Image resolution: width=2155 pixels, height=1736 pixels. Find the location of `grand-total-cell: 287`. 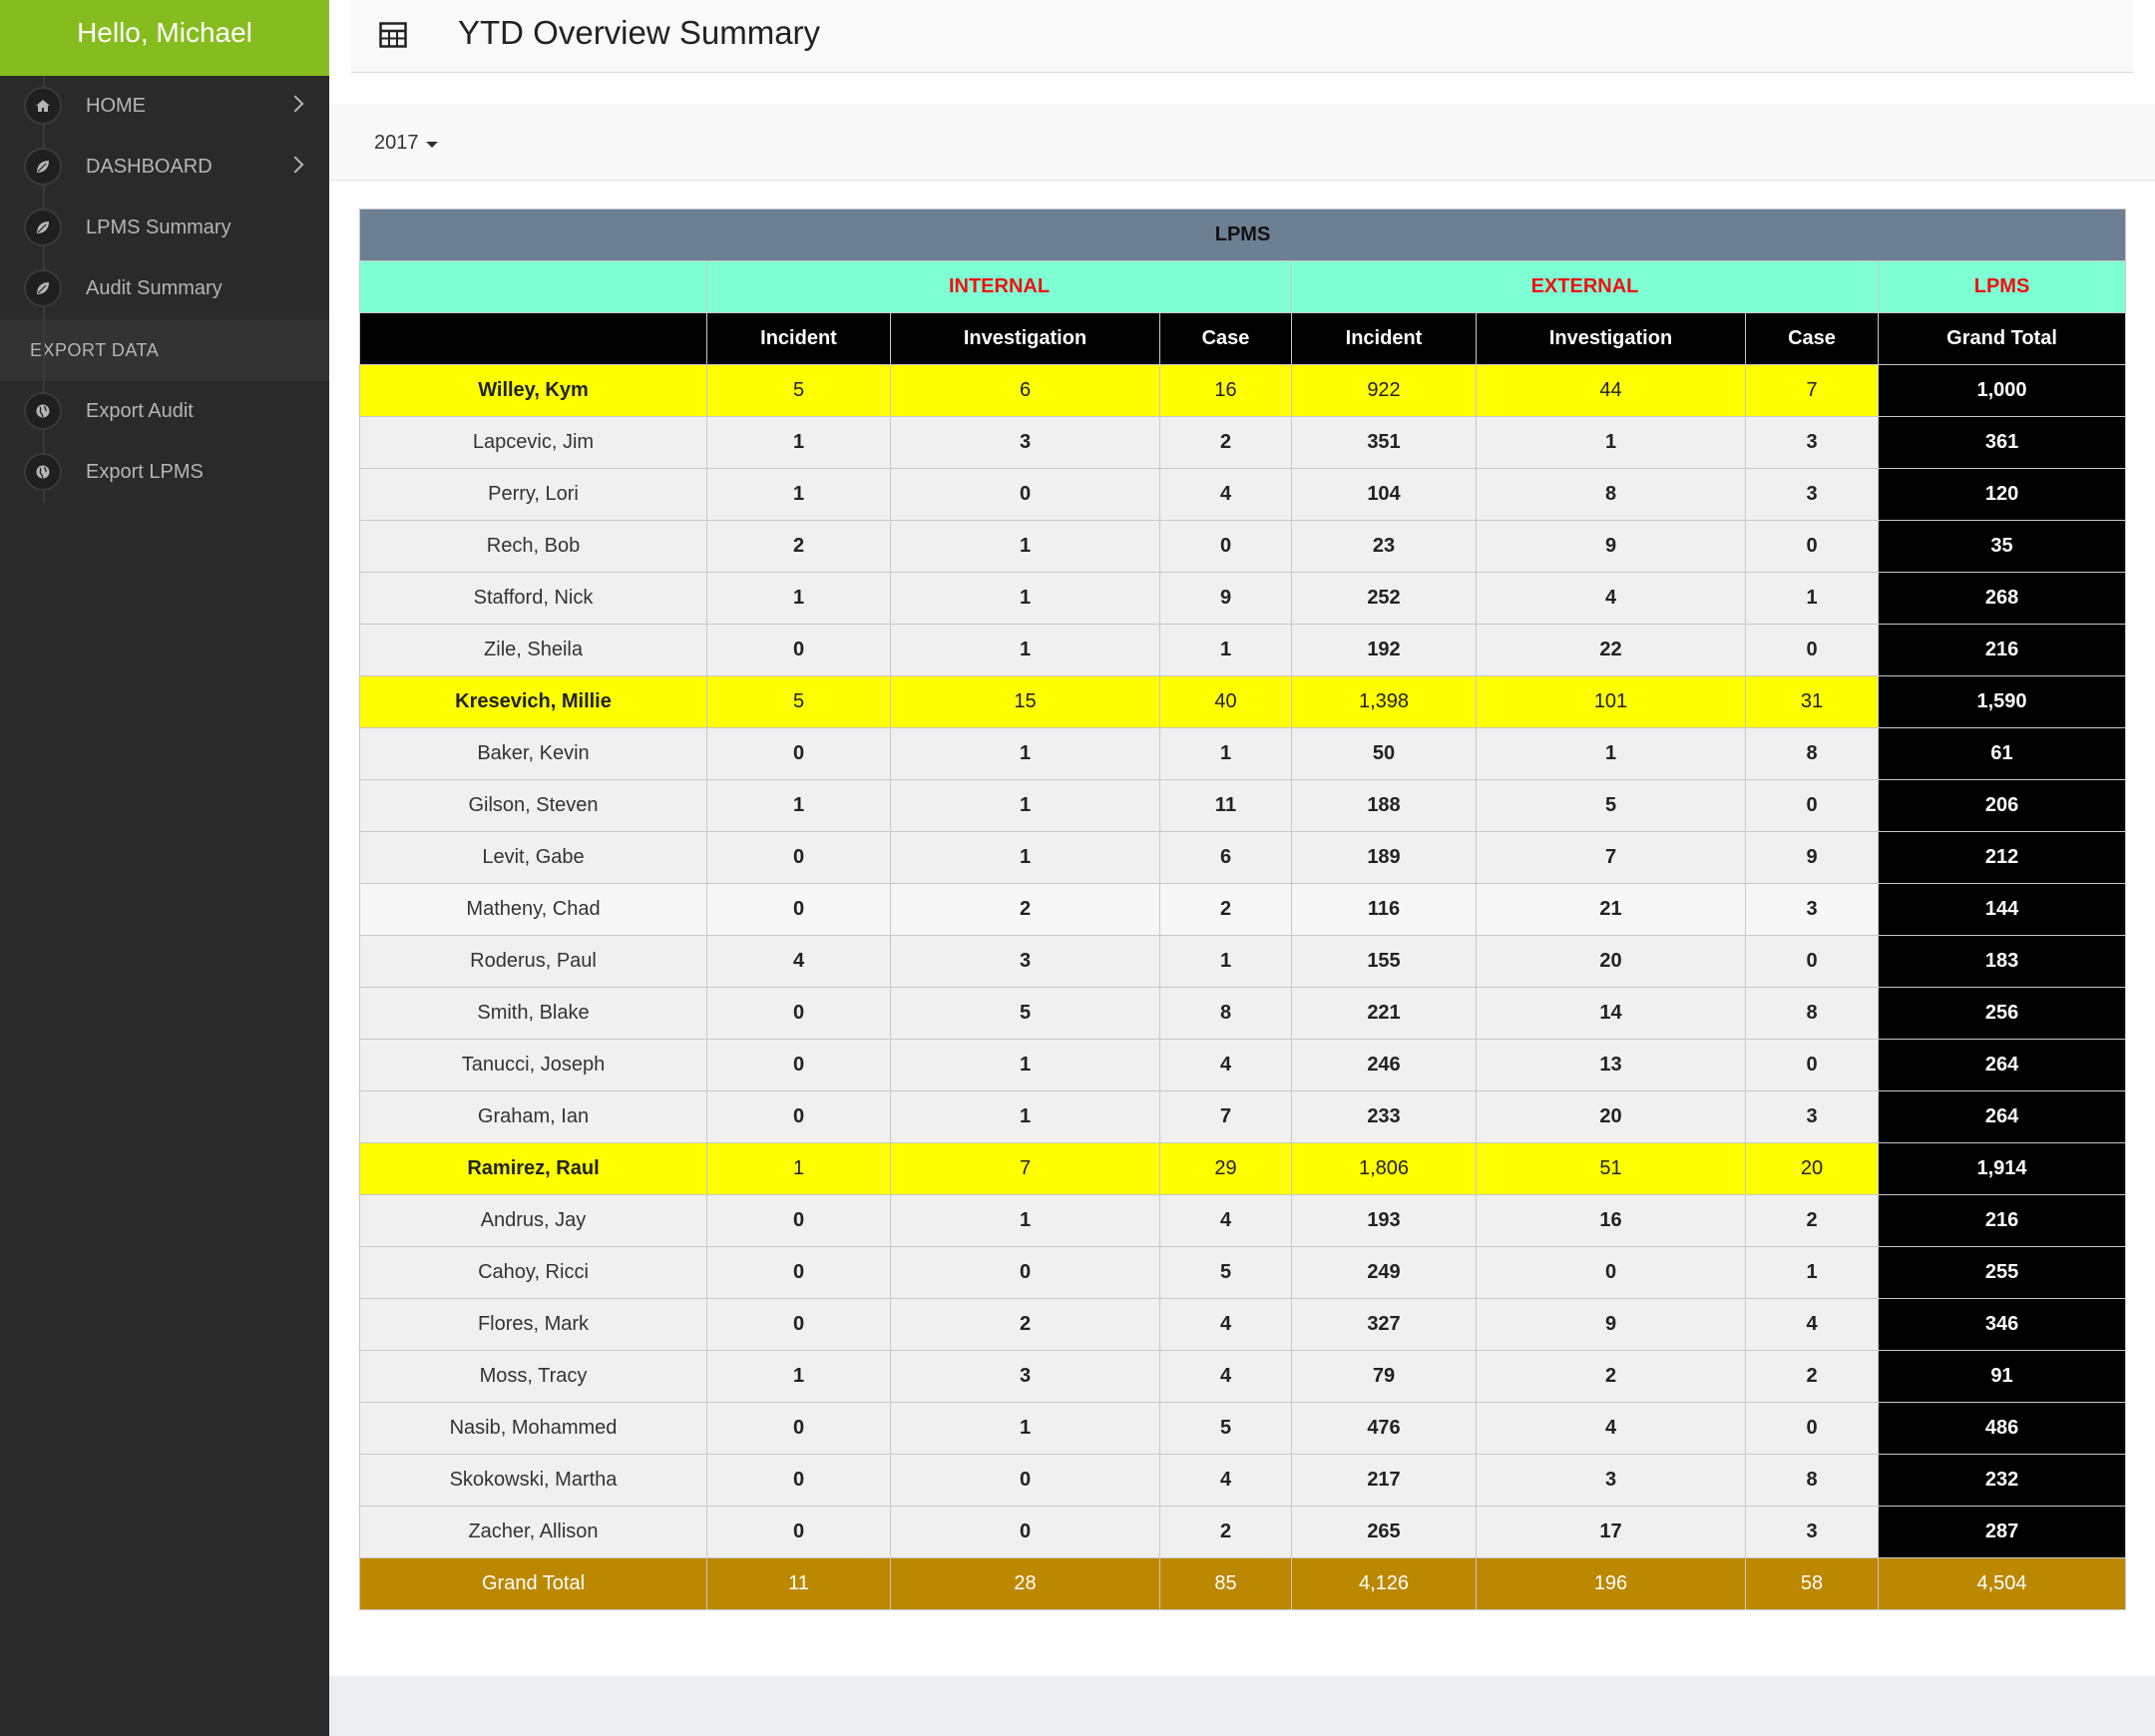

grand-total-cell: 287 is located at coordinates (2002, 1532).